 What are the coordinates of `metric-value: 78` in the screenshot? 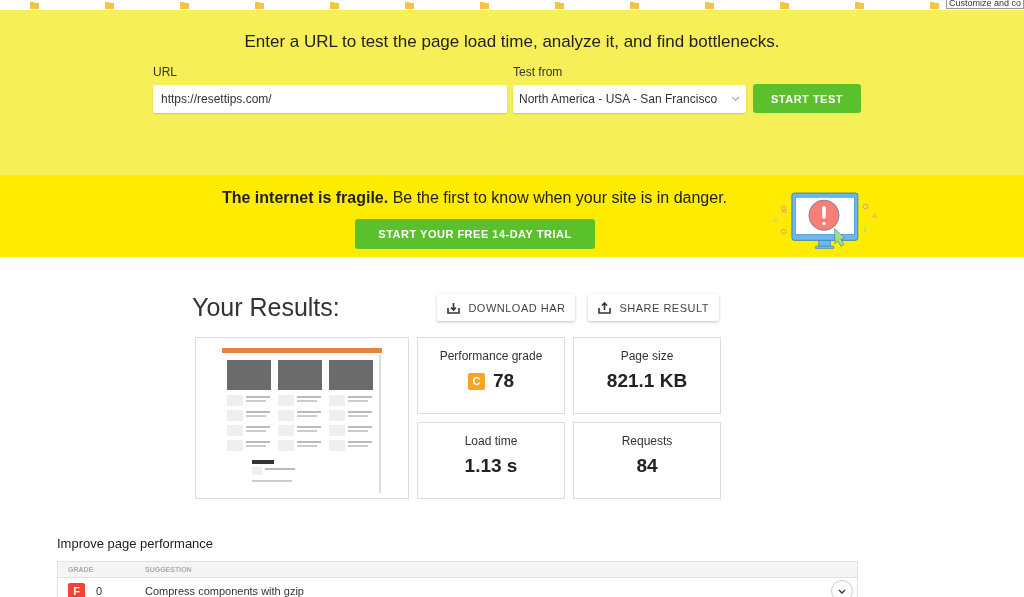 It's located at (503, 381).